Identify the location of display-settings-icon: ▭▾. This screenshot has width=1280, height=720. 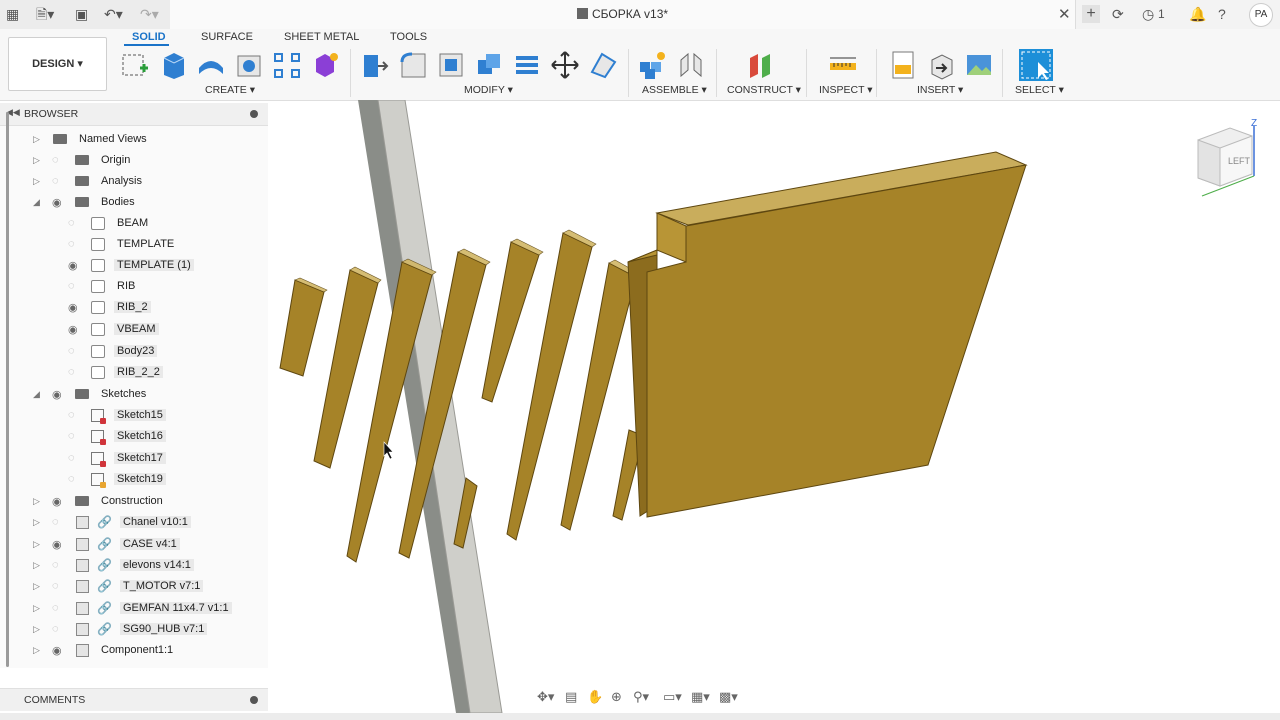
(672, 697).